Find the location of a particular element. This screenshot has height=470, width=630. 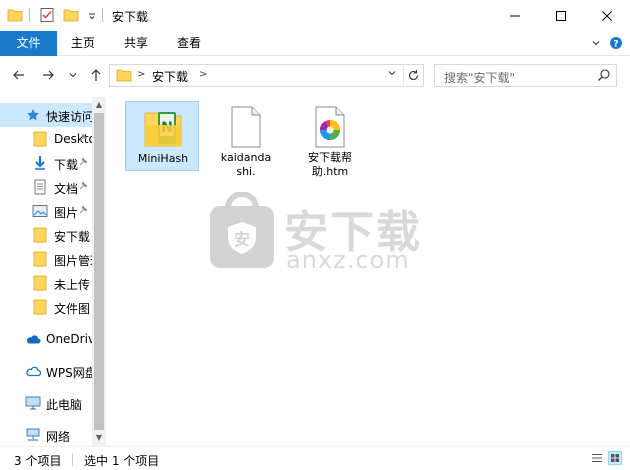

watermark-bag-logo: 安 is located at coordinates (242, 230).